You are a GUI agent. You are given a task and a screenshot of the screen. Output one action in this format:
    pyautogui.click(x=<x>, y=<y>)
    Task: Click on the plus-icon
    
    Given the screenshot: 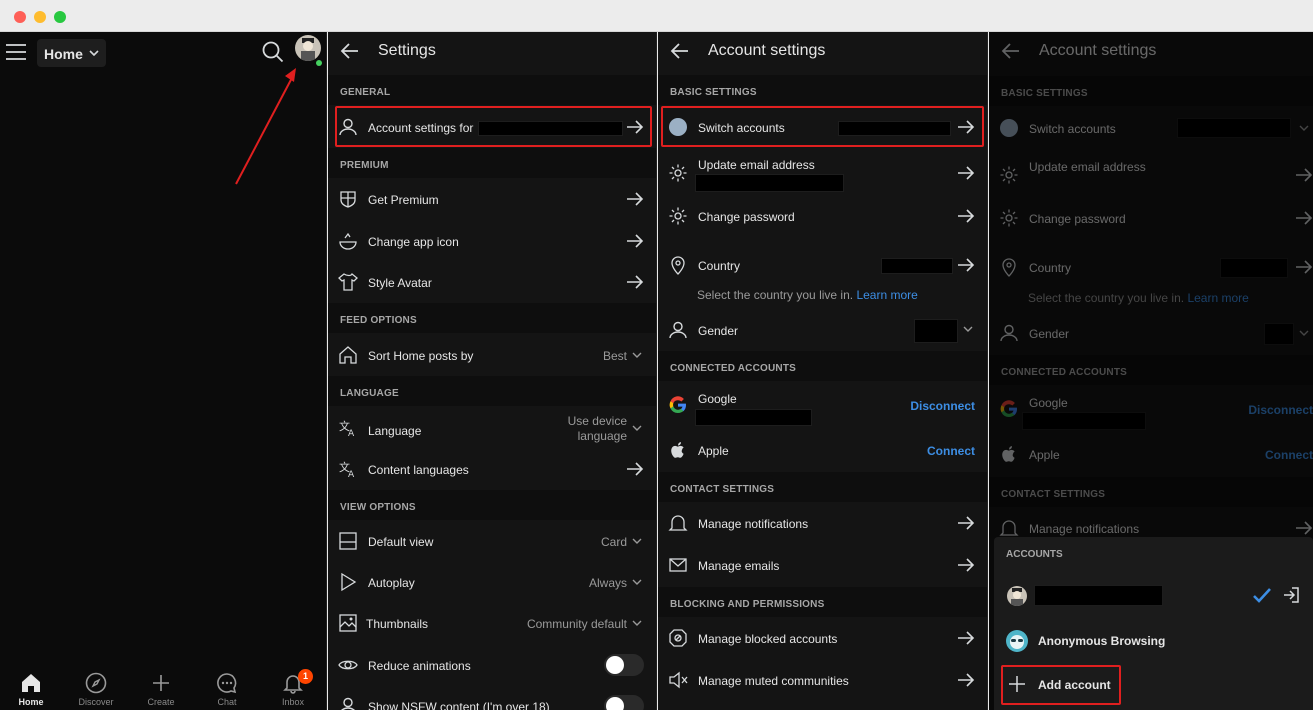 What is the action you would take?
    pyautogui.click(x=161, y=683)
    